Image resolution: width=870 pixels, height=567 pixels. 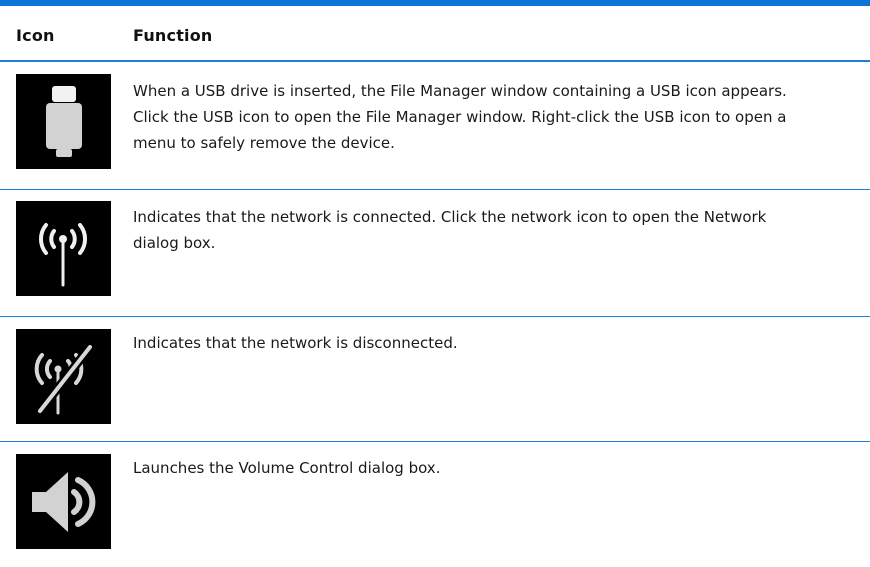 I want to click on volume-function-text: Launches the Volume Control dialog box., so click(x=496, y=468).